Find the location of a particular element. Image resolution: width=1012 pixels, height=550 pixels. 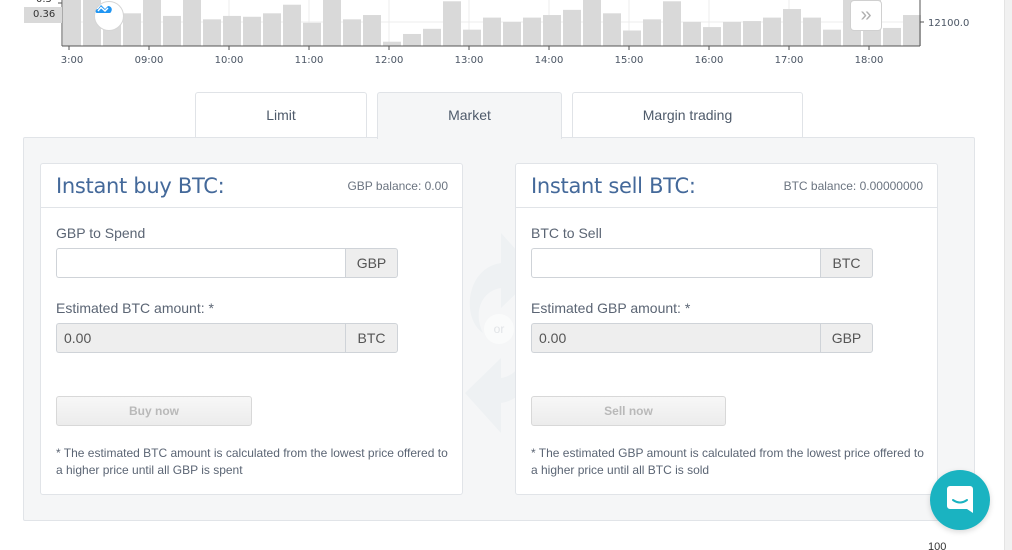

spend-label: GBP to Spend is located at coordinates (101, 233).